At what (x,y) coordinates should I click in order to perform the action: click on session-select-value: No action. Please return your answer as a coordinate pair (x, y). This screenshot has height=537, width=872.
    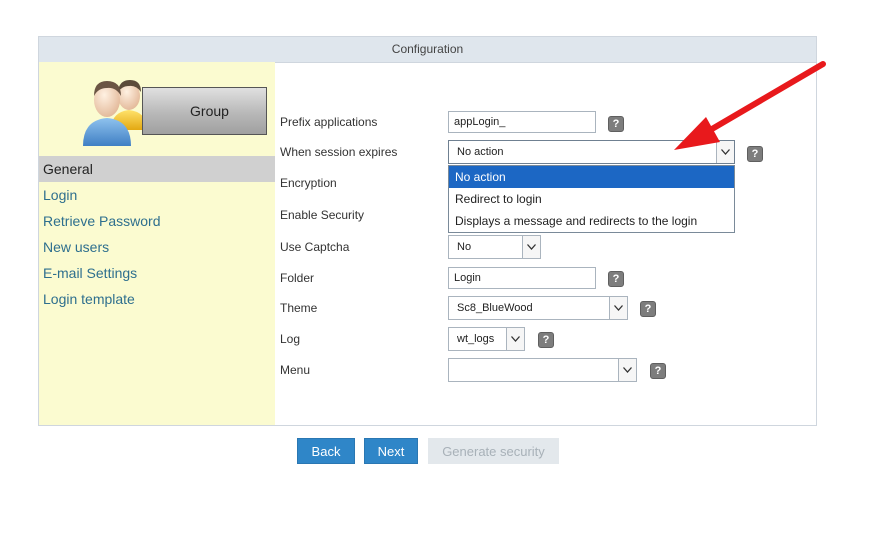
    Looking at the image, I should click on (480, 152).